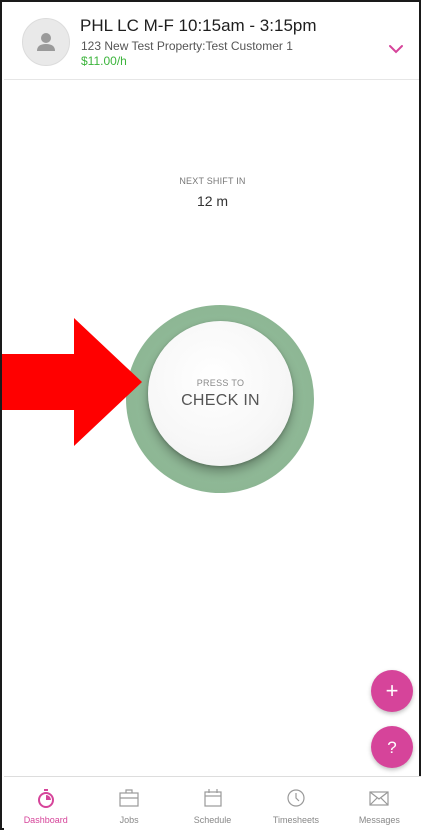 The width and height of the screenshot is (421, 830). I want to click on calendar-icon, so click(213, 798).